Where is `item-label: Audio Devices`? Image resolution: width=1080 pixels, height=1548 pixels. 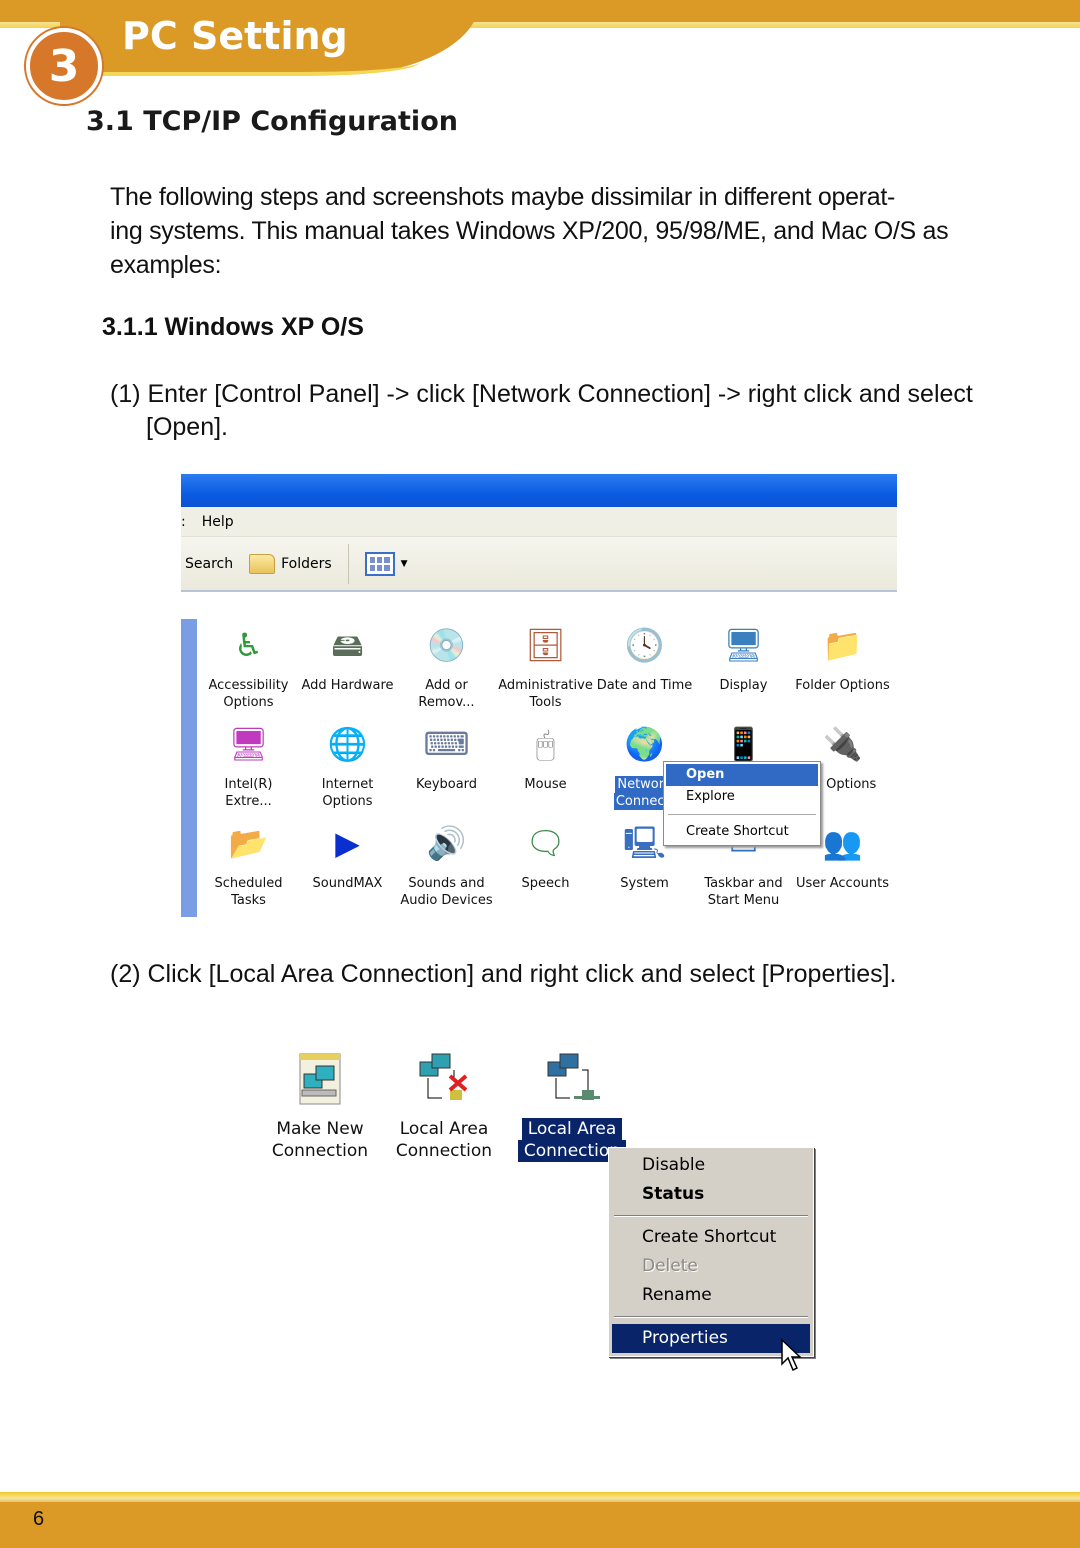
item-label: Audio Devices is located at coordinates (446, 900).